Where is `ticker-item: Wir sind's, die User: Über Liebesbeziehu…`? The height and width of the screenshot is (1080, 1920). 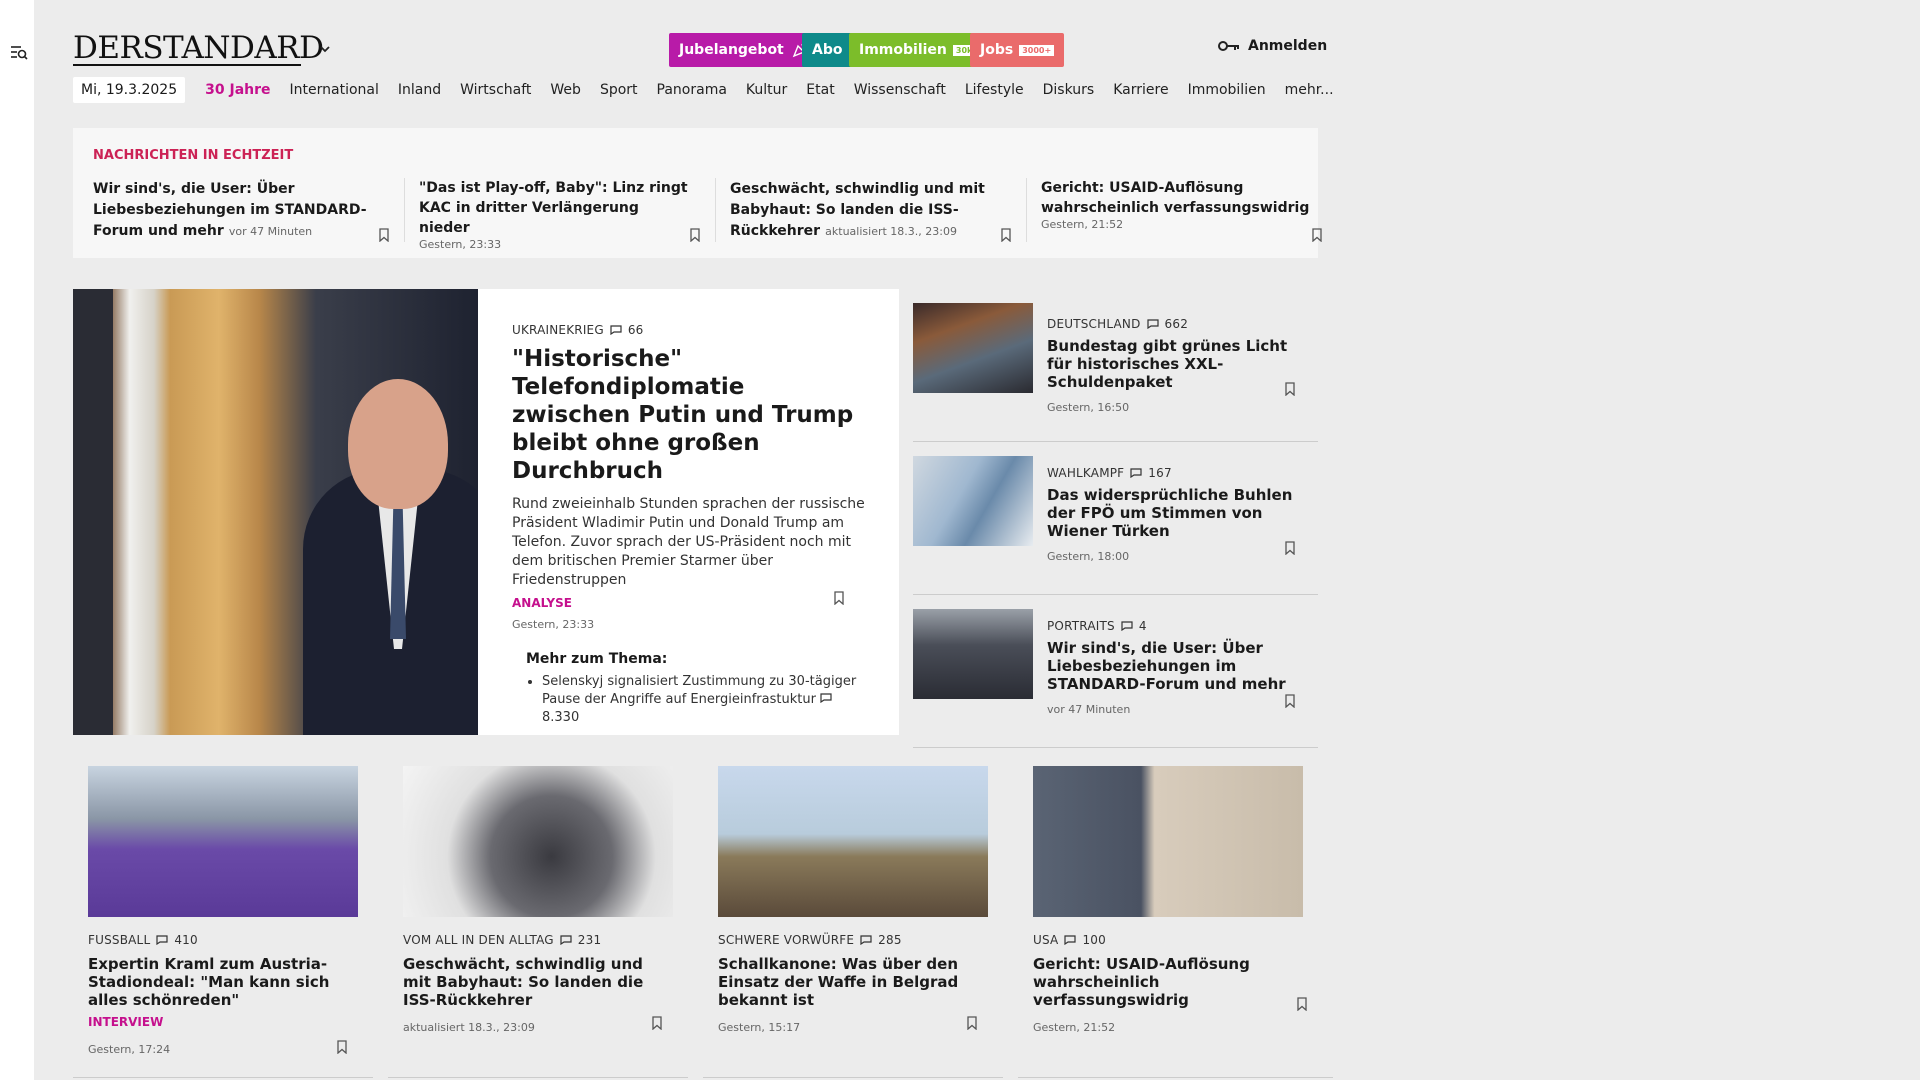 ticker-item: Wir sind's, die User: Über Liebesbeziehu… is located at coordinates (248, 210).